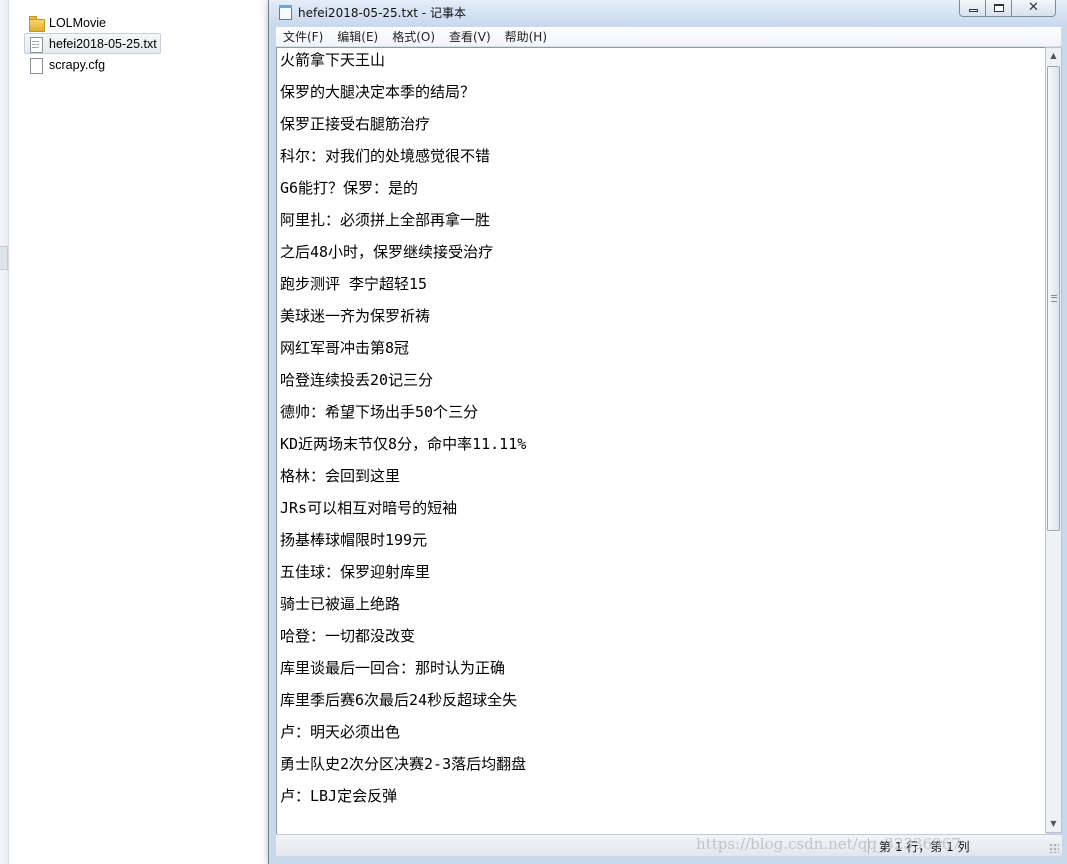 The image size is (1067, 864). Describe the element at coordinates (348, 636) in the screenshot. I see `text-line: 哈登：一切都没改变` at that location.